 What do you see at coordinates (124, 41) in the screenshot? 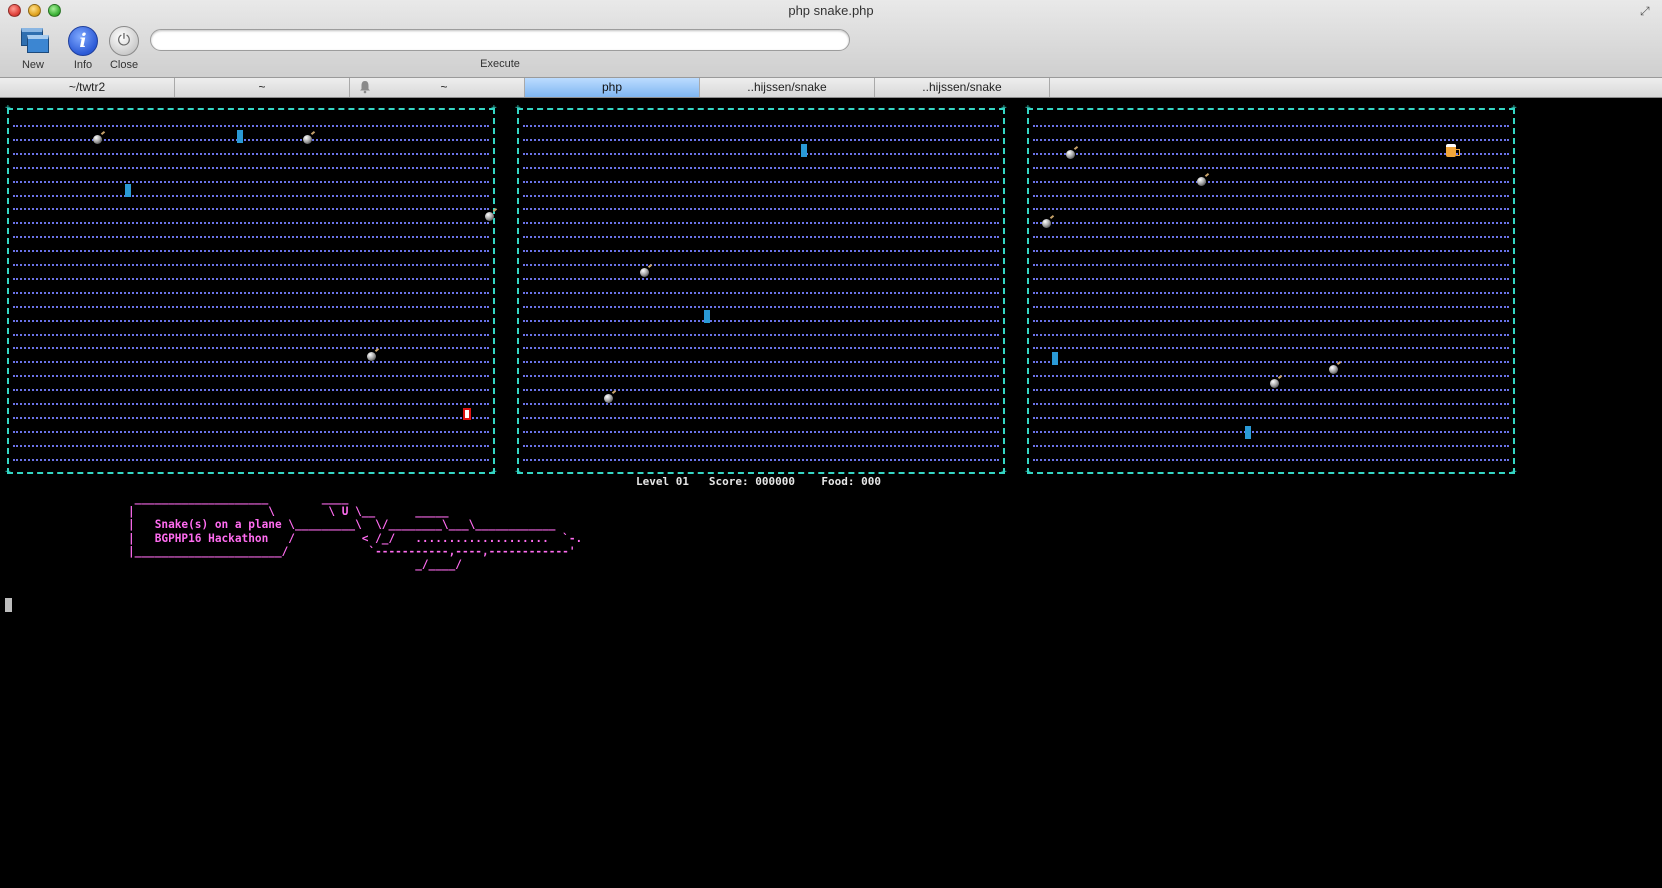
I see `close-icon: ⏻` at bounding box center [124, 41].